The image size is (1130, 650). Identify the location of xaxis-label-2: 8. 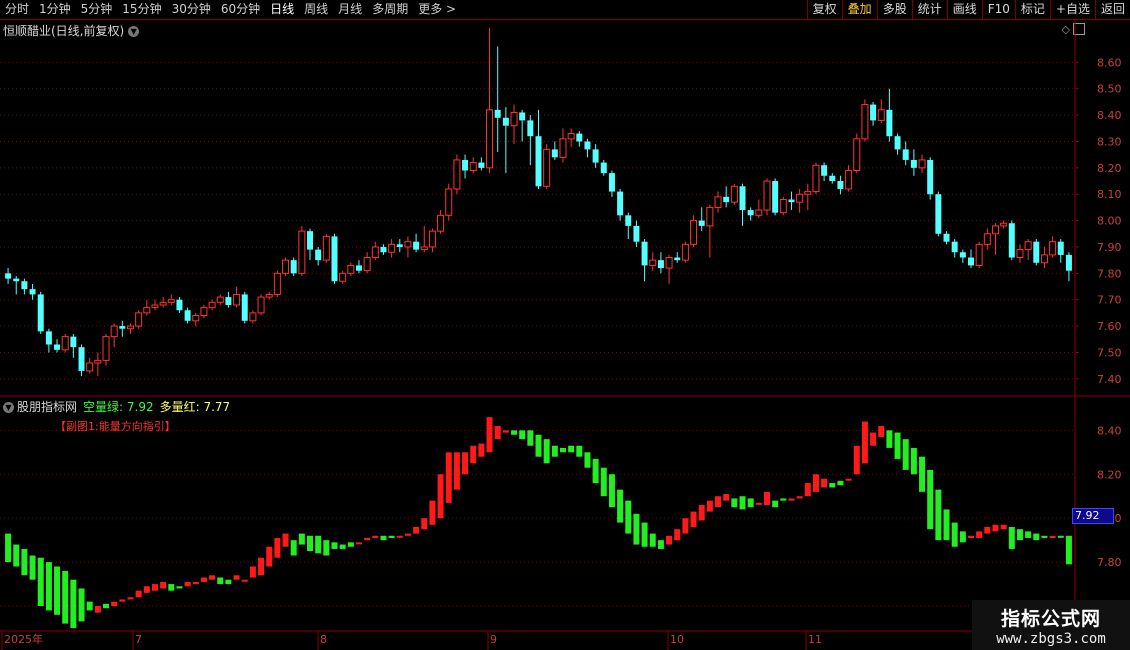
(323, 639).